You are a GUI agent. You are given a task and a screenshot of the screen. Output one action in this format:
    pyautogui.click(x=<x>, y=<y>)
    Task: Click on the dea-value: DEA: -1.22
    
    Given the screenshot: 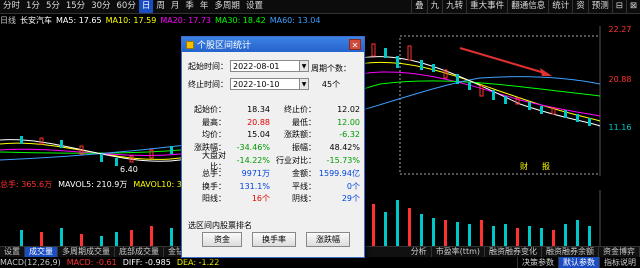 What is the action you would take?
    pyautogui.click(x=198, y=262)
    